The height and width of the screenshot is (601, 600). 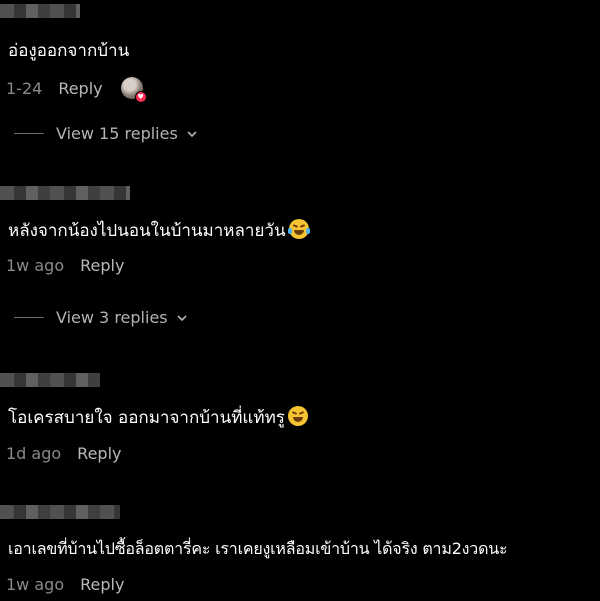 What do you see at coordinates (69, 51) in the screenshot?
I see `comment-text: อ่องูออกจากบ้าน` at bounding box center [69, 51].